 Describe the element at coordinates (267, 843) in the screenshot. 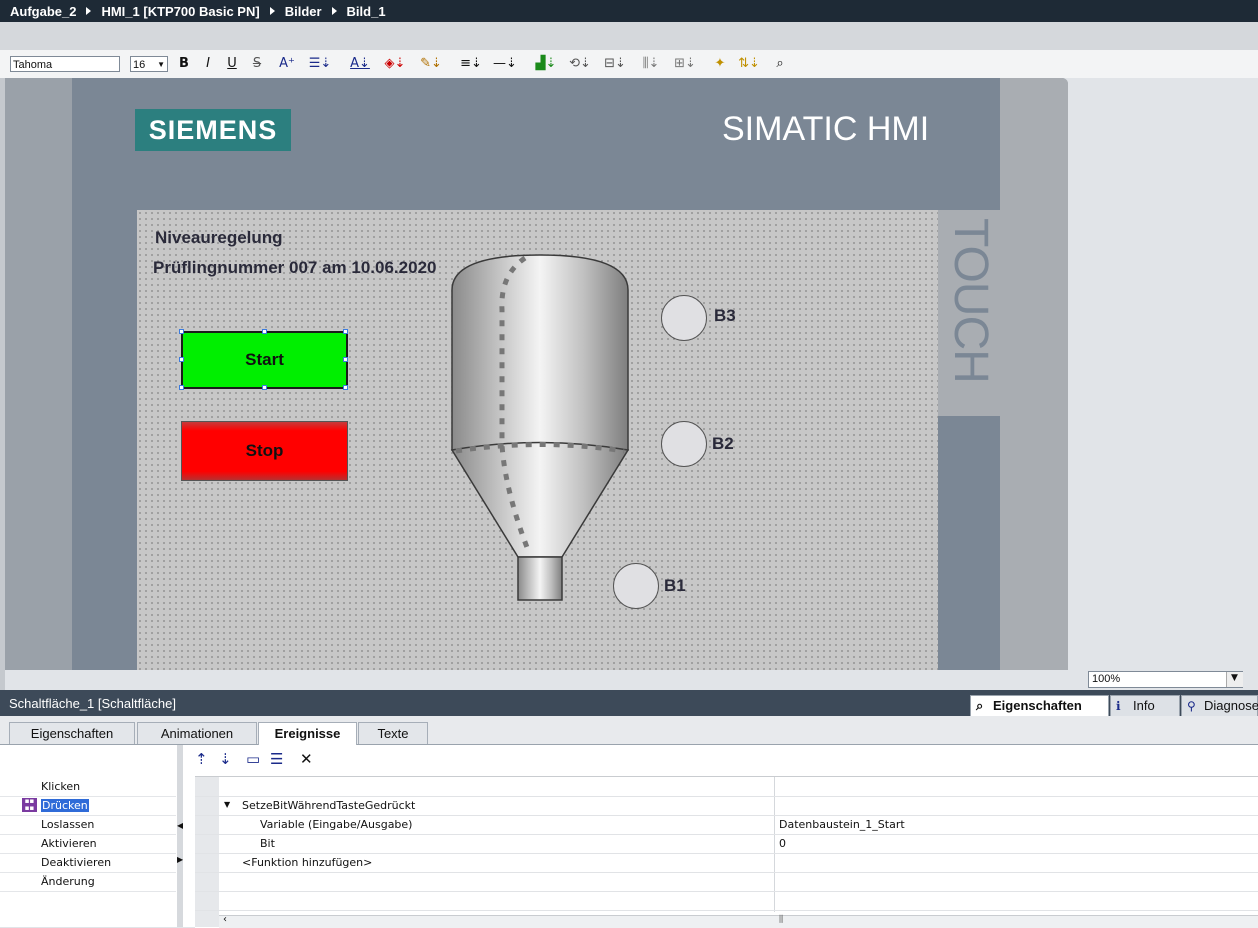

I see `param-label: Bit` at that location.